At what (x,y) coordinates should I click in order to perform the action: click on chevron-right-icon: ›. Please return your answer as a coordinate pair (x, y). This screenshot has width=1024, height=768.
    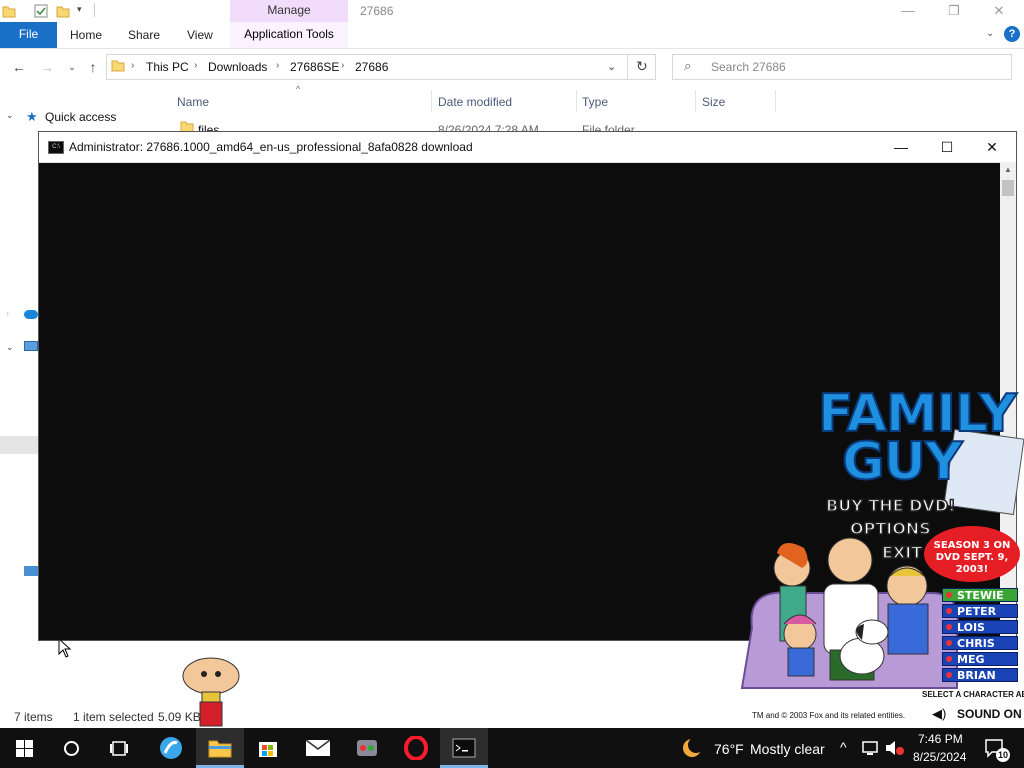
    Looking at the image, I should click on (7, 313).